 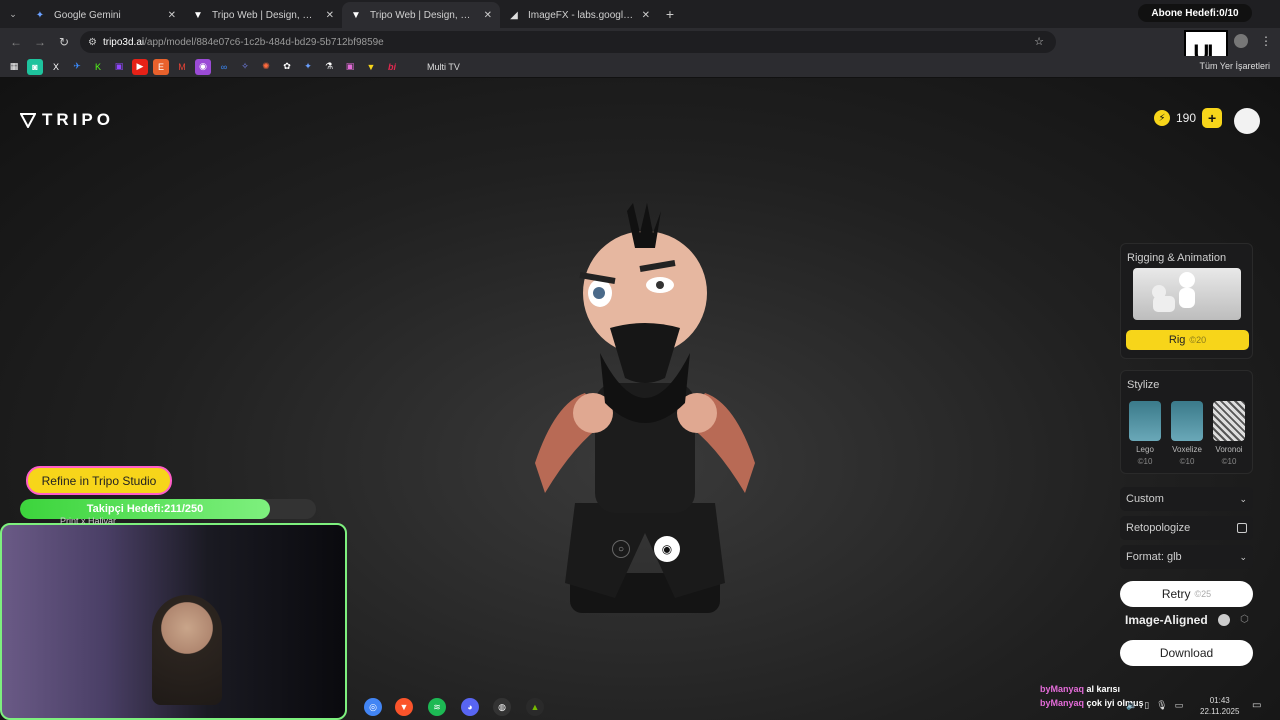 What do you see at coordinates (371, 67) in the screenshot?
I see `tripo-bookmark-icon: ▼` at bounding box center [371, 67].